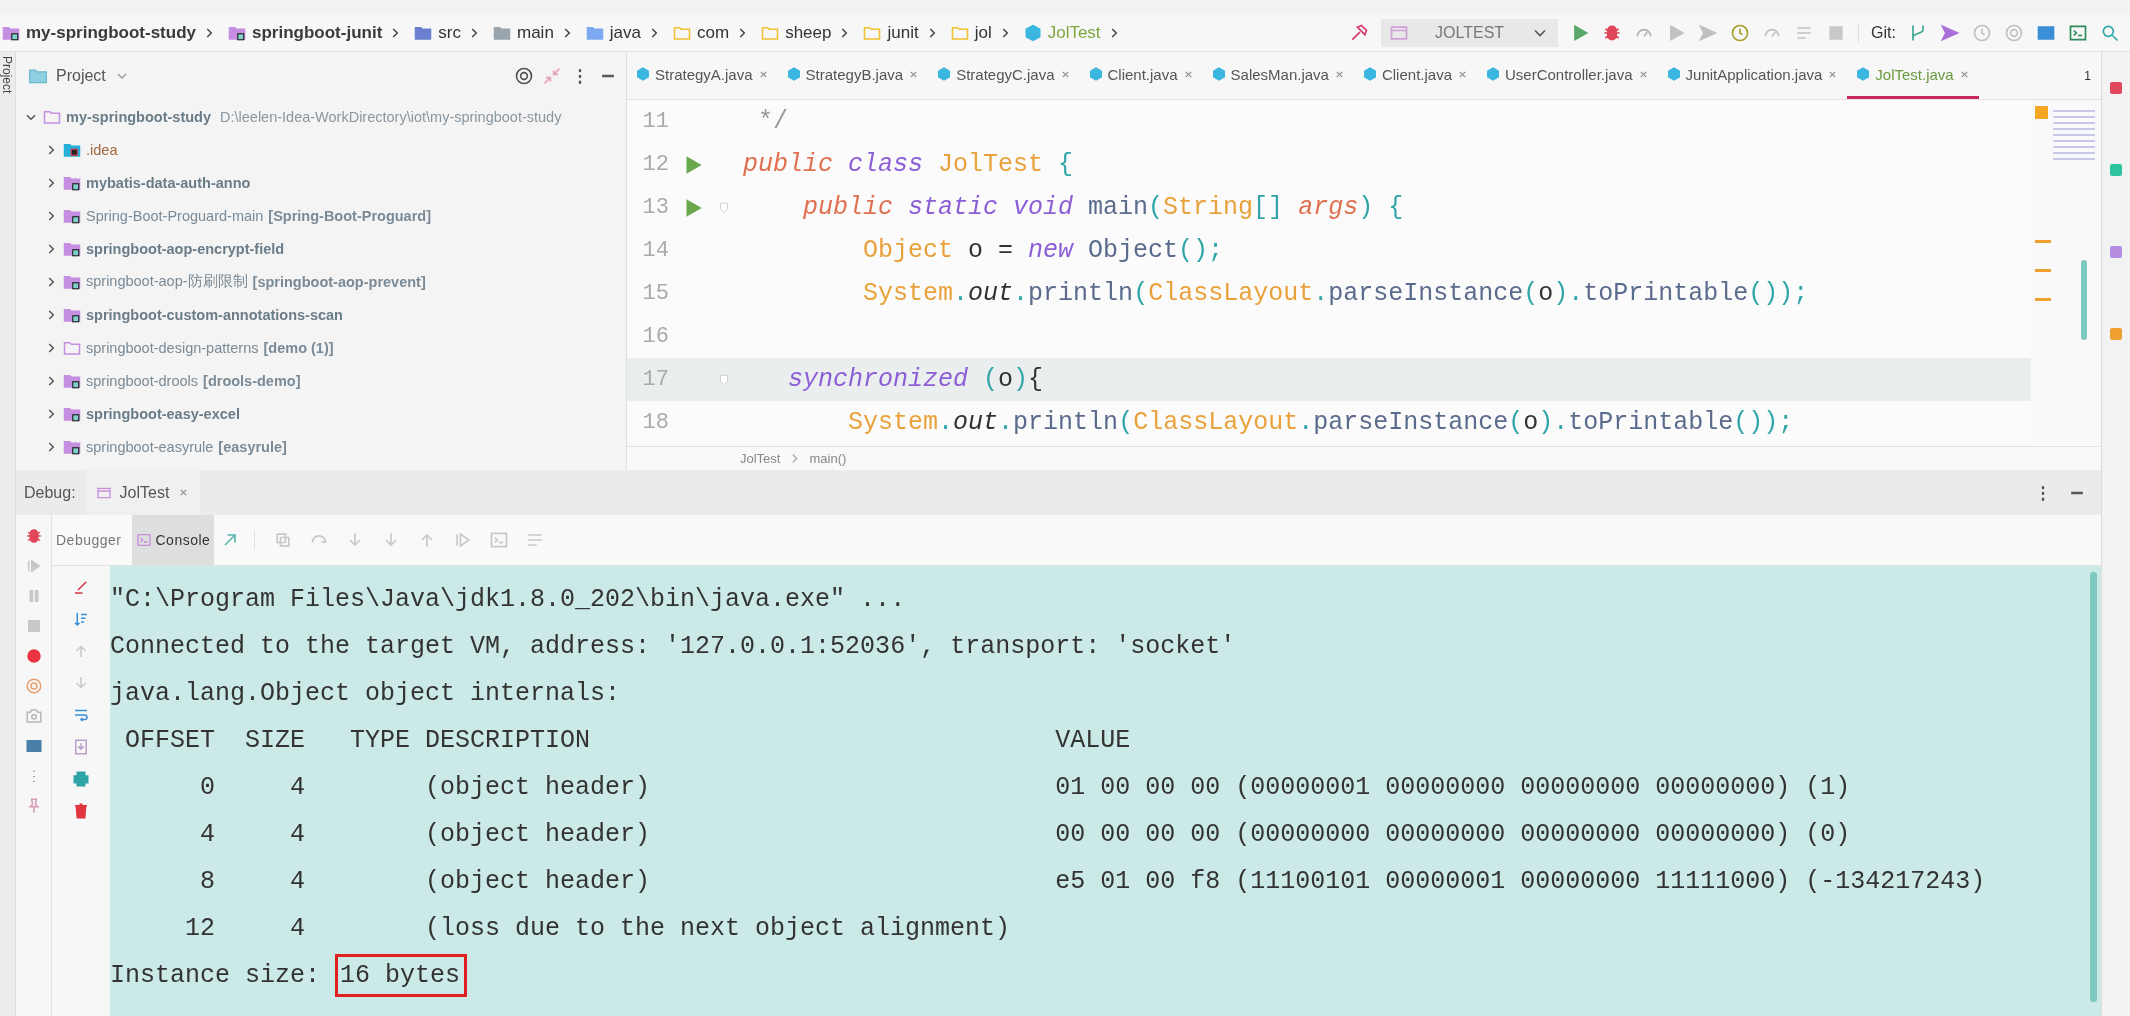  What do you see at coordinates (207, 881) in the screenshot?
I see `table-cell: 8` at bounding box center [207, 881].